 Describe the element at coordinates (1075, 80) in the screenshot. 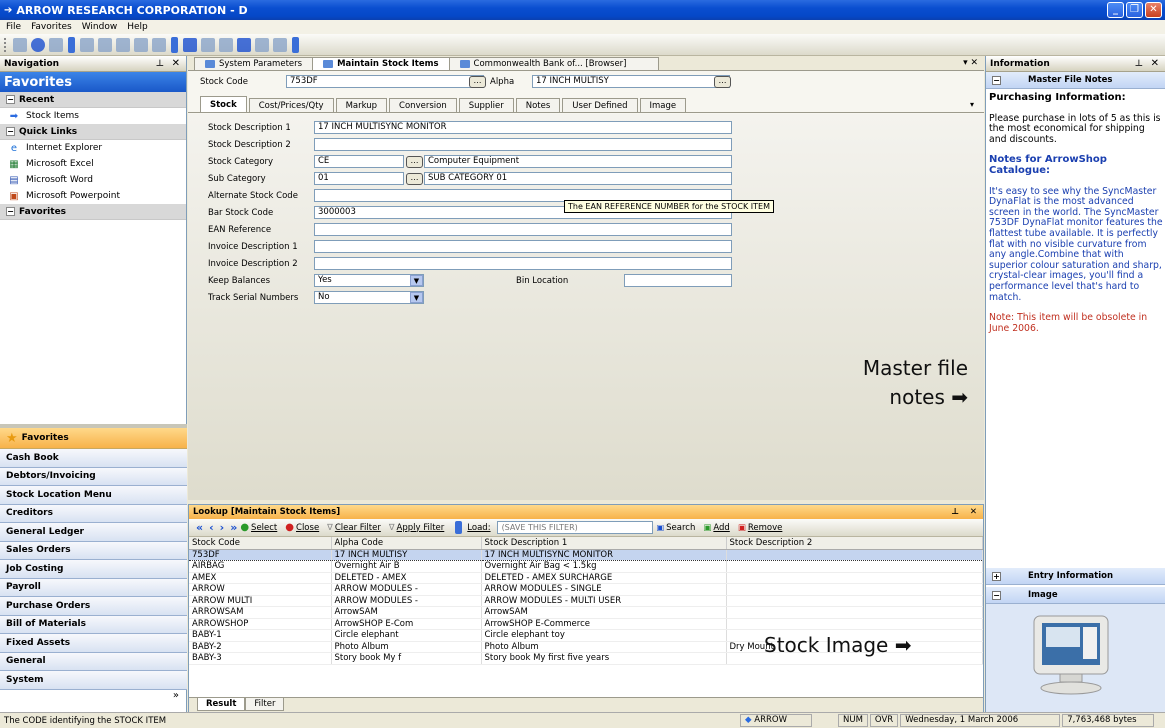

I see `master-notes-header: − Master File Notes` at that location.